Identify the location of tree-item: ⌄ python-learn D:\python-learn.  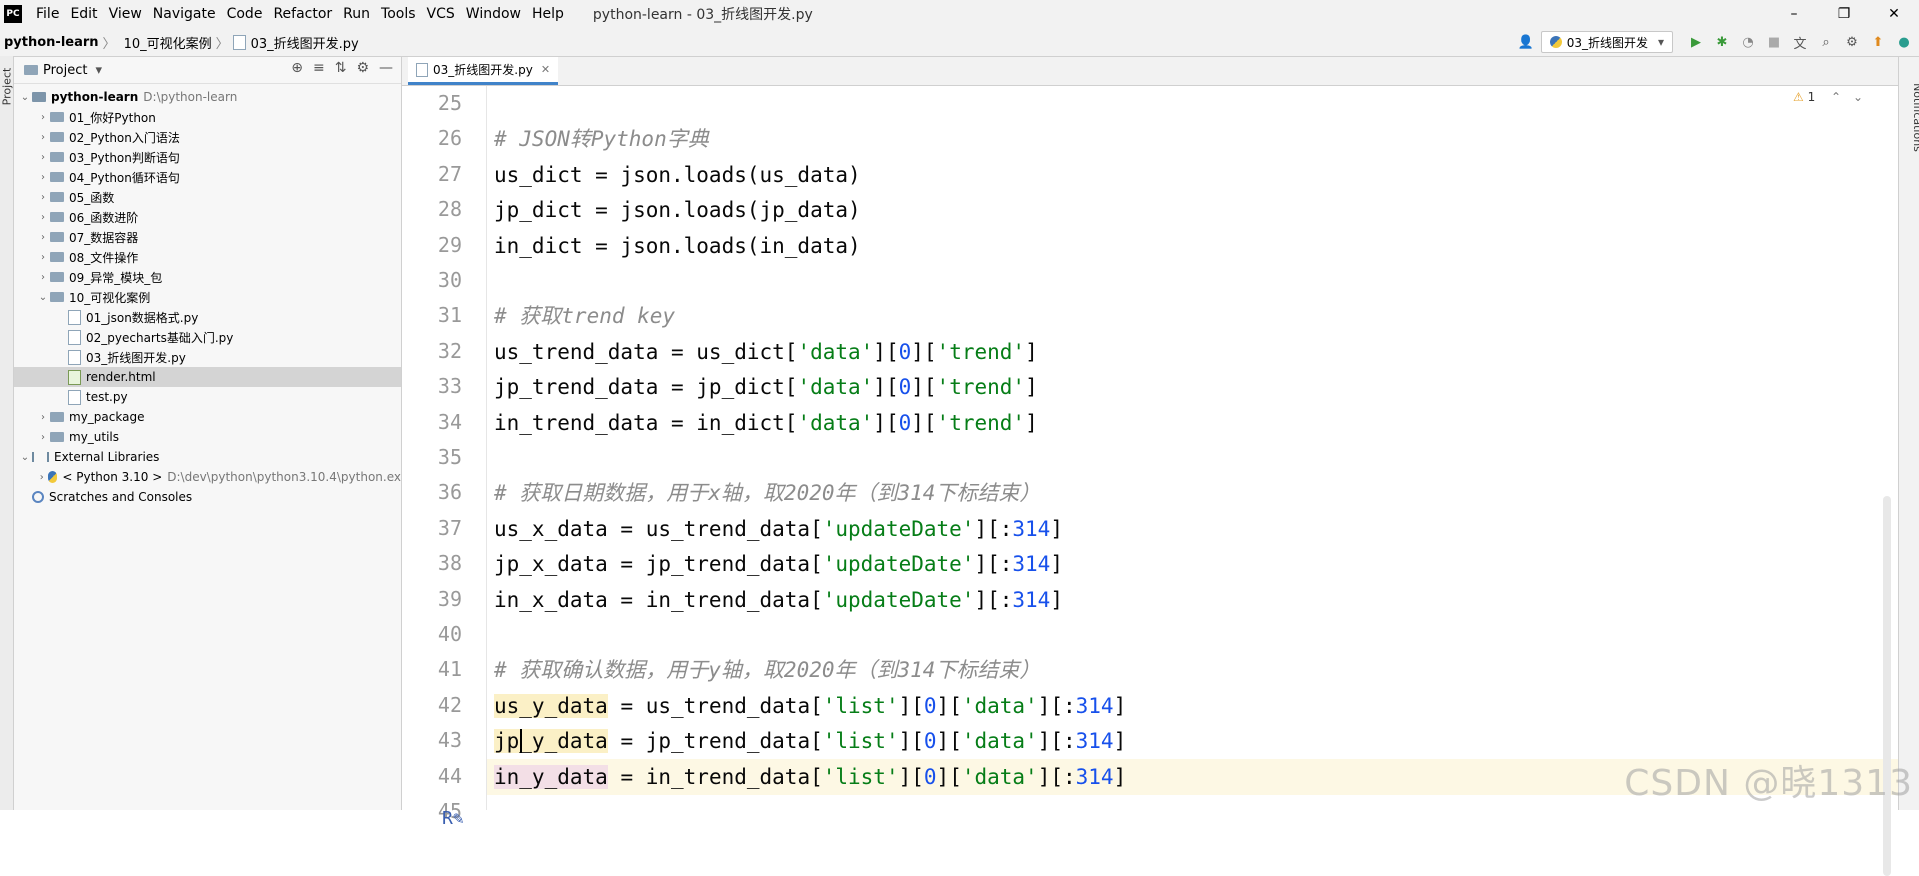
(207, 97).